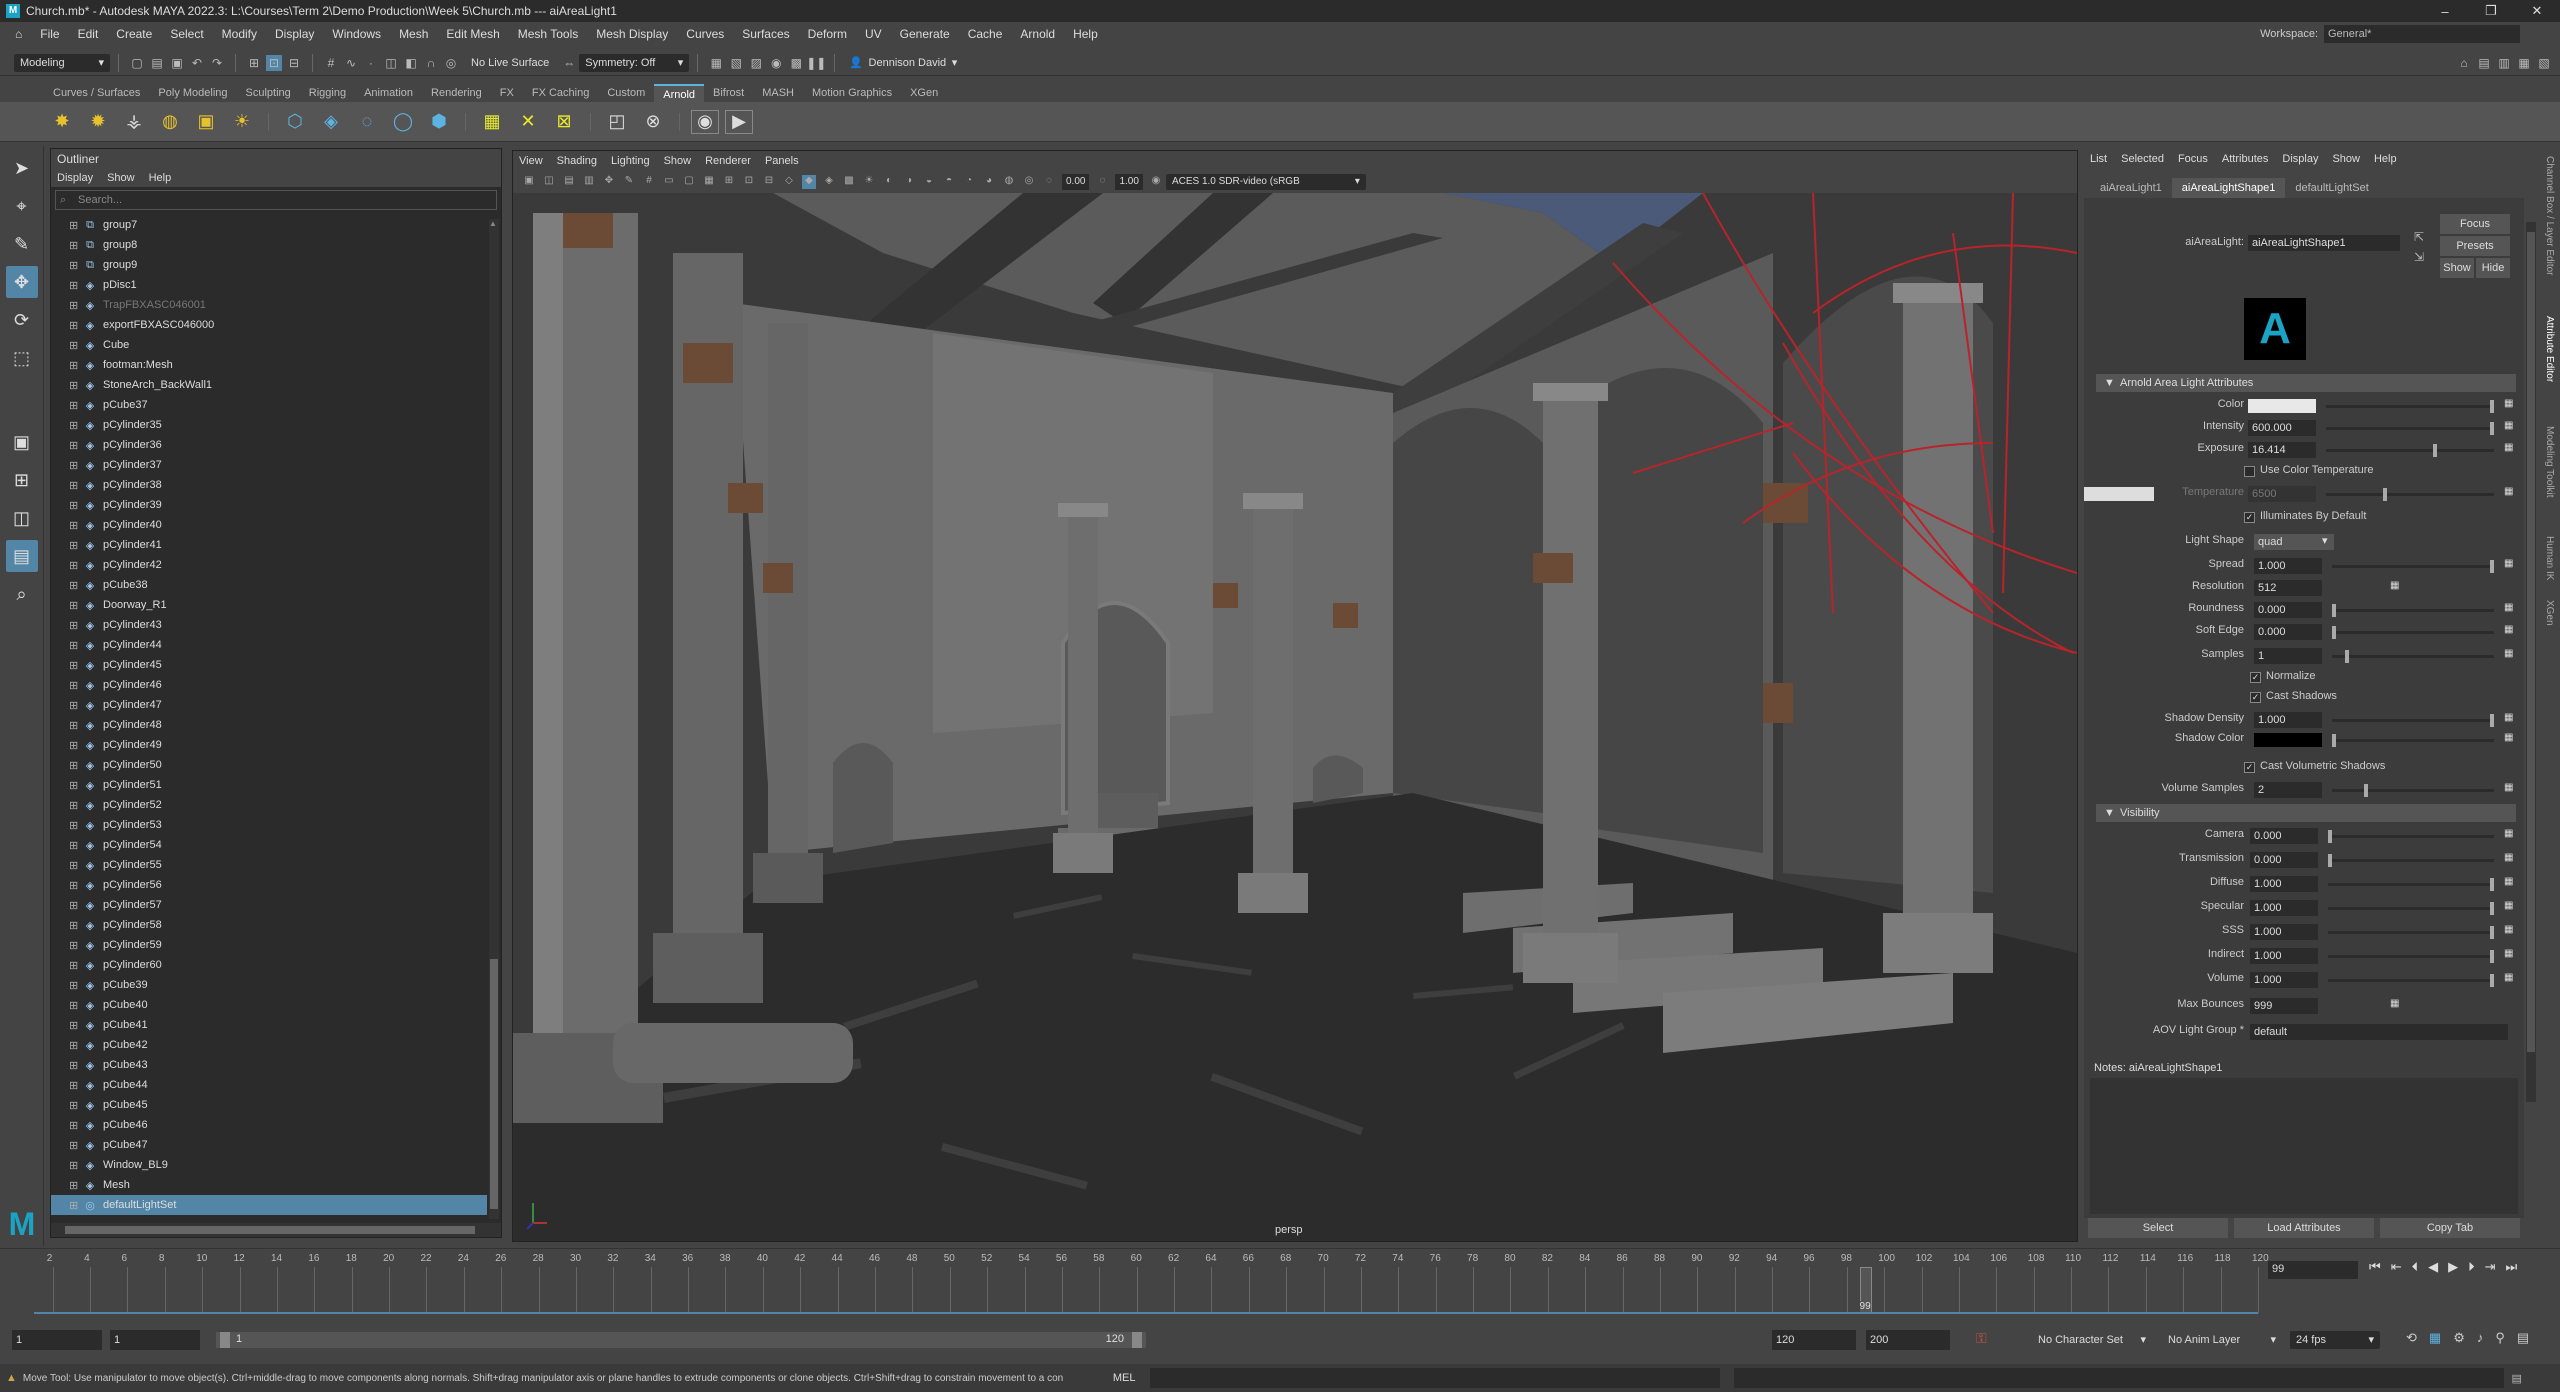 The width and height of the screenshot is (2560, 1392). Describe the element at coordinates (134, 34) in the screenshot. I see `menu-create: Create` at that location.